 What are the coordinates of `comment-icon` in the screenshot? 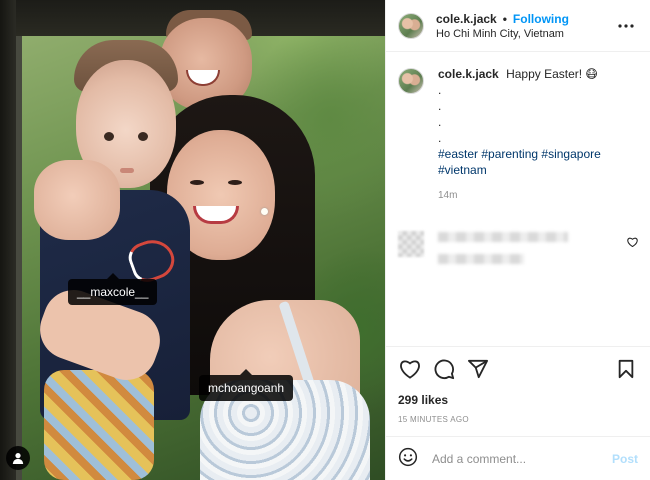 It's located at (444, 369).